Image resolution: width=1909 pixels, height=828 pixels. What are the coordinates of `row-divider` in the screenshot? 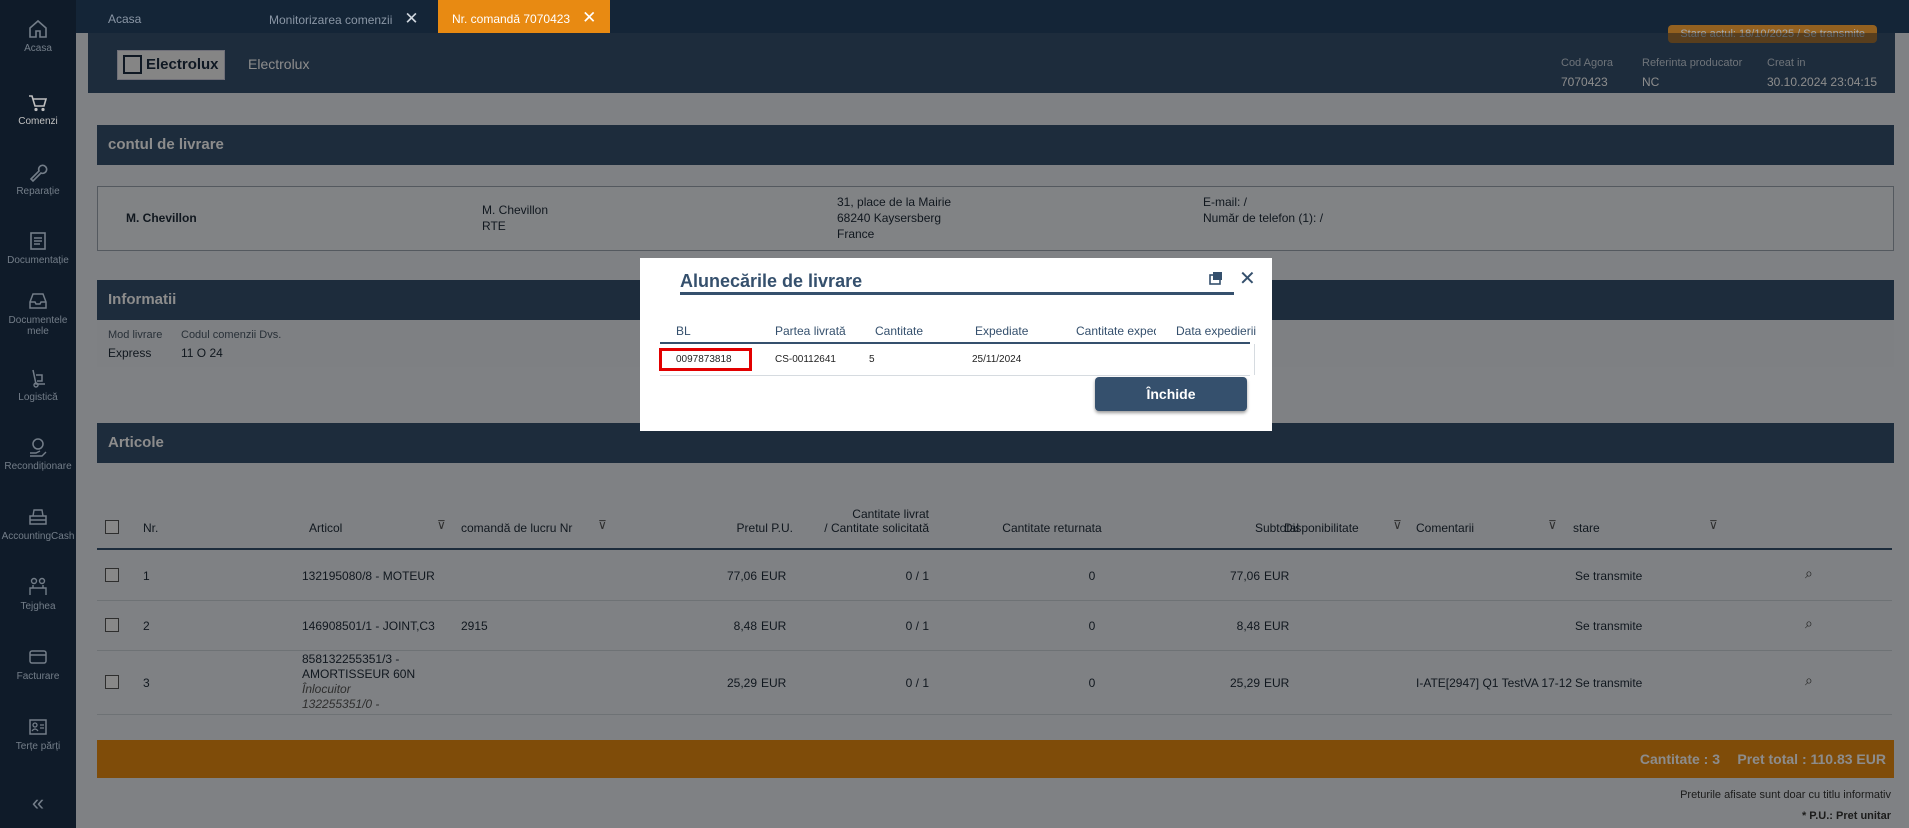 It's located at (955, 375).